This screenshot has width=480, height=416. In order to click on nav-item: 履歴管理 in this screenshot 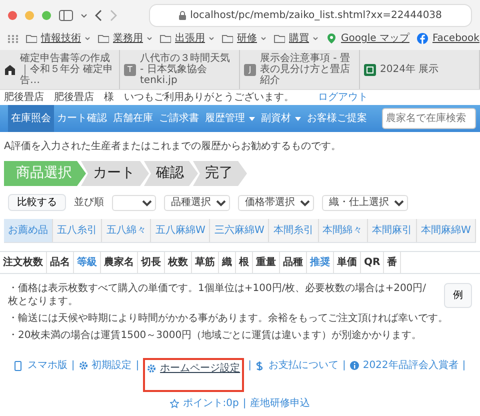, I will do `click(230, 118)`.